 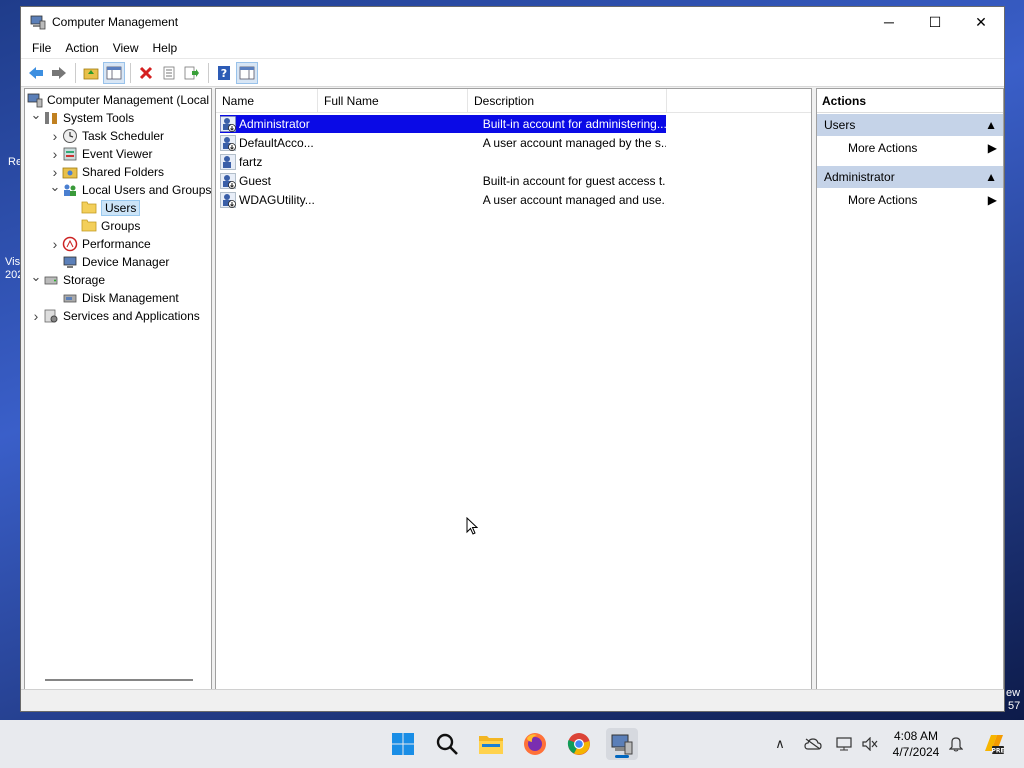 What do you see at coordinates (81, 48) in the screenshot?
I see `menu-action: Action` at bounding box center [81, 48].